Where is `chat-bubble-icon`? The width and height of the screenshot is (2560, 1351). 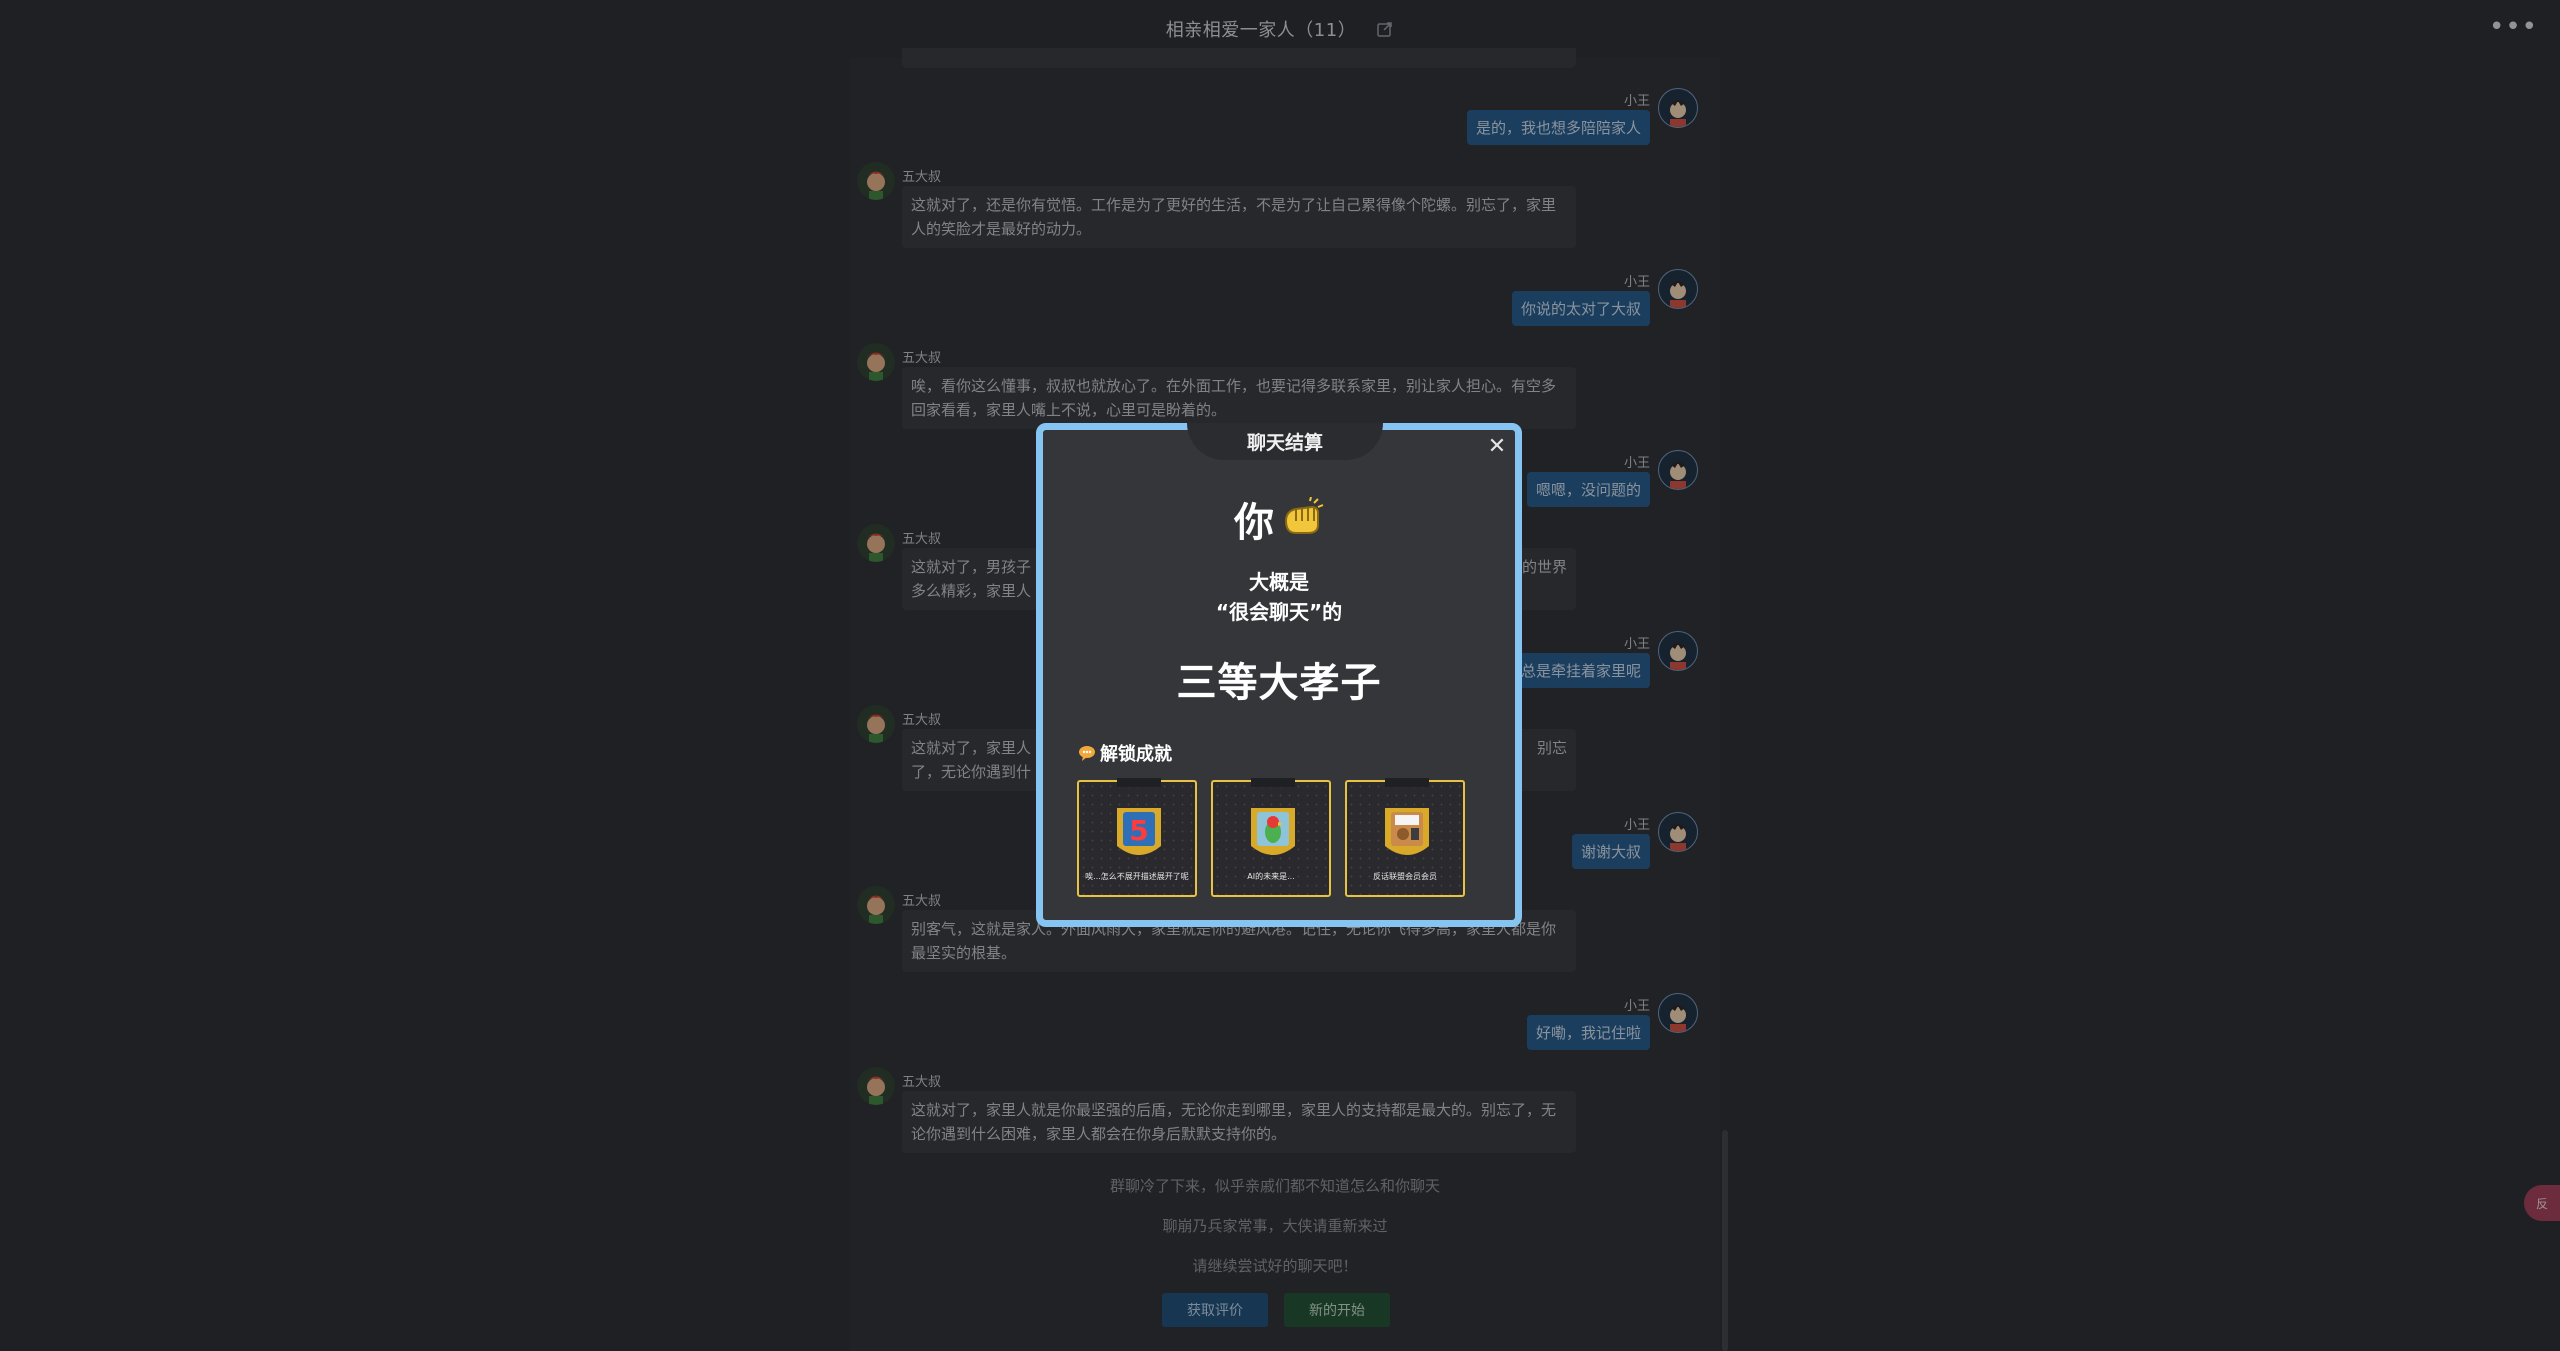 chat-bubble-icon is located at coordinates (1087, 753).